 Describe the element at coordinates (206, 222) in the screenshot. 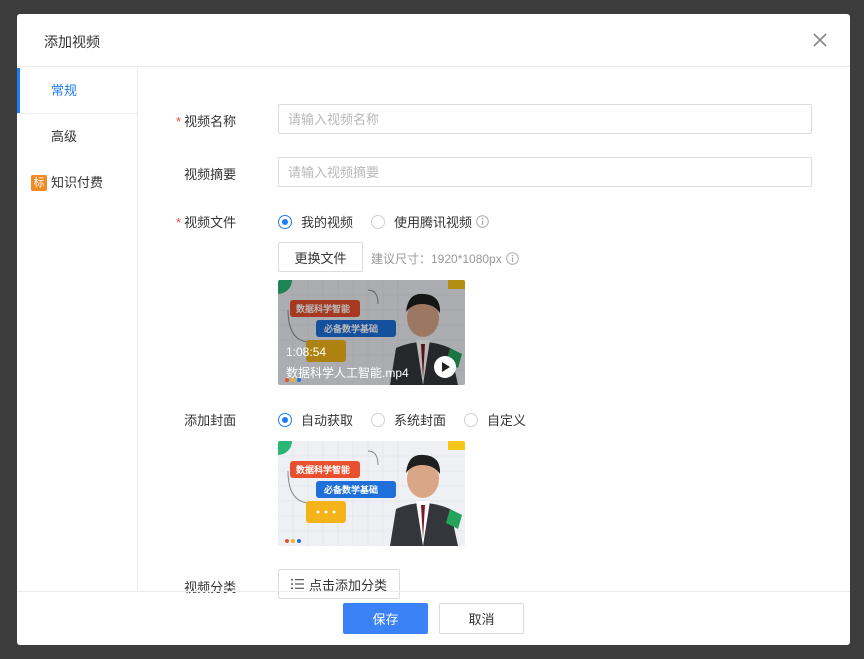

I see `video-file-label: * 视频文件` at that location.